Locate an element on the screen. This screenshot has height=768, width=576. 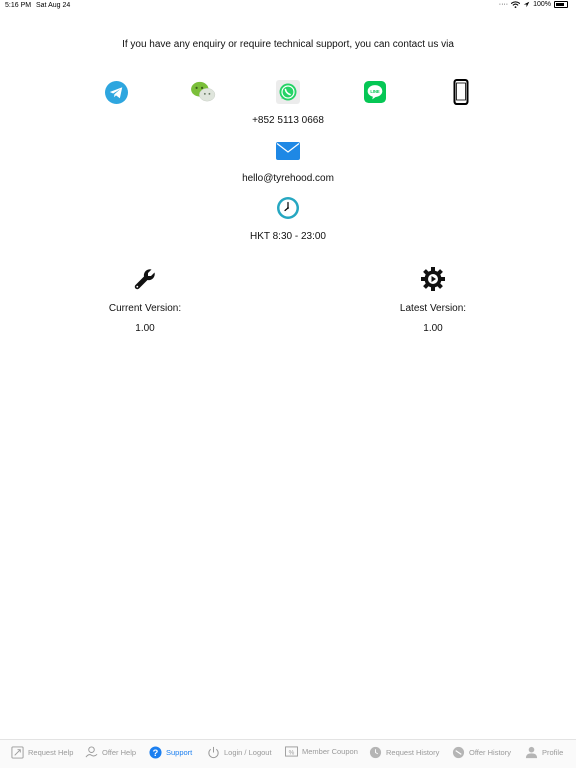
tab-request-help: Request Help is located at coordinates (42, 752).